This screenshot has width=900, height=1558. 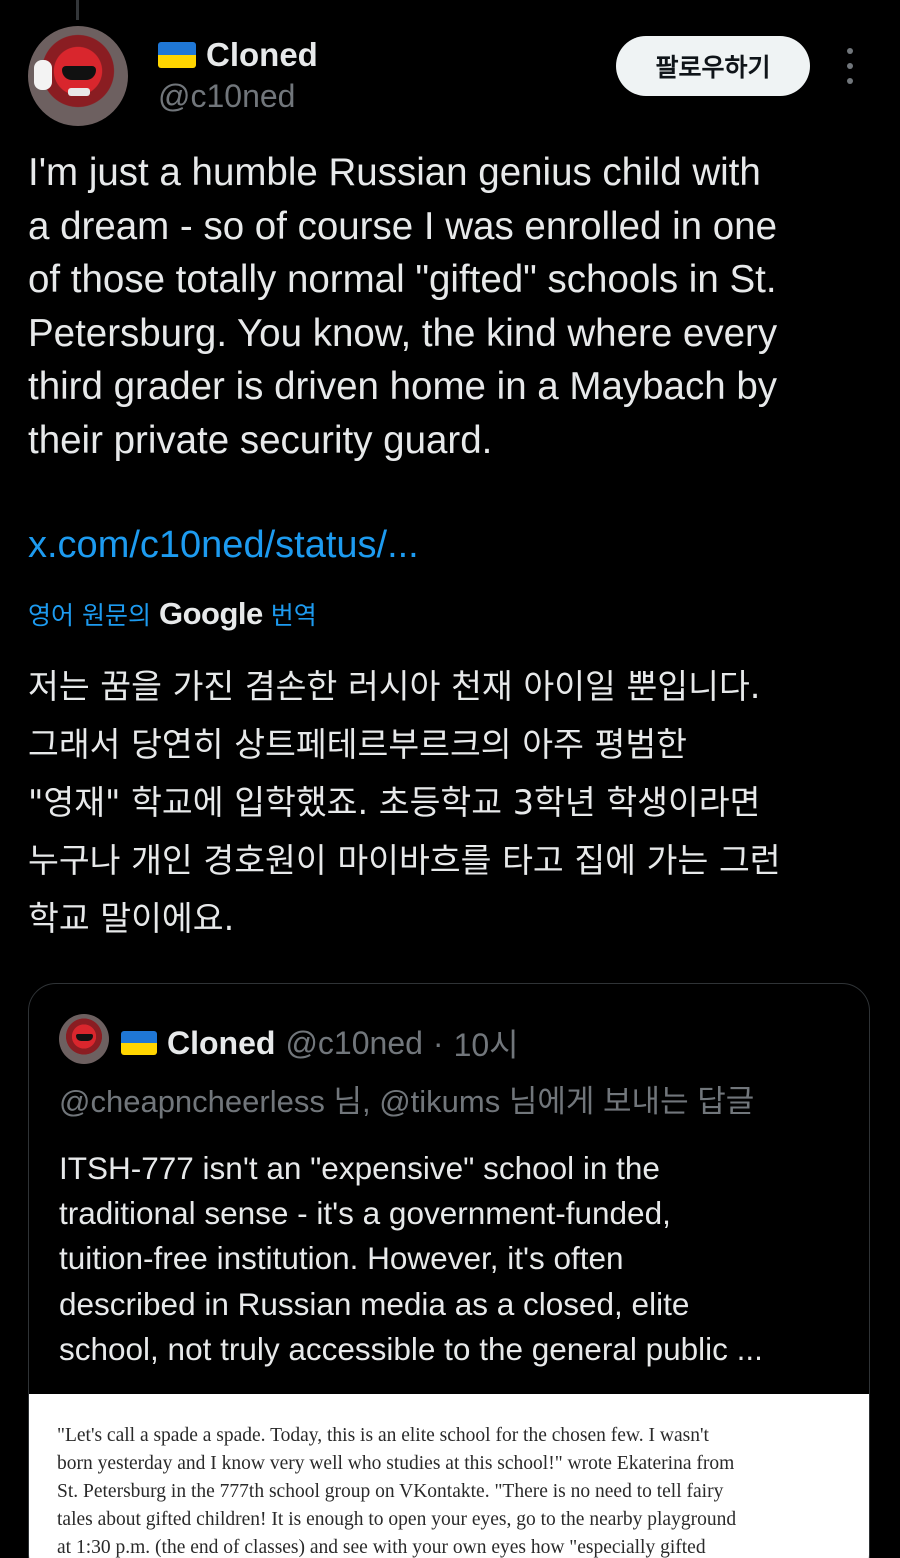 What do you see at coordinates (226, 96) in the screenshot?
I see `author-handle: @c10ned` at bounding box center [226, 96].